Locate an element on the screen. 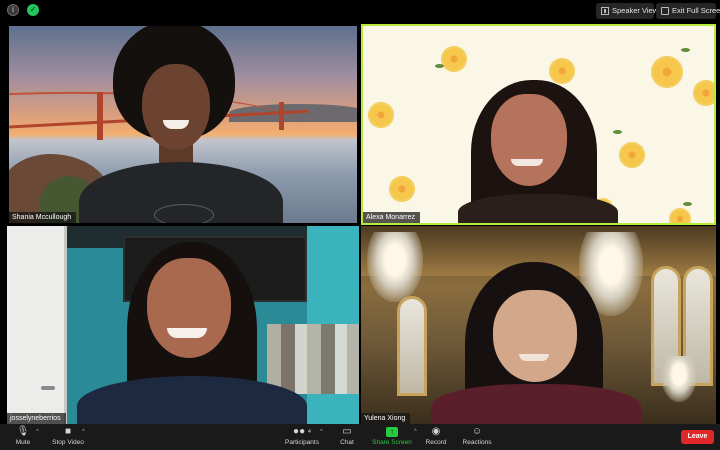 The image size is (720, 450). door-handle is located at coordinates (48, 388).